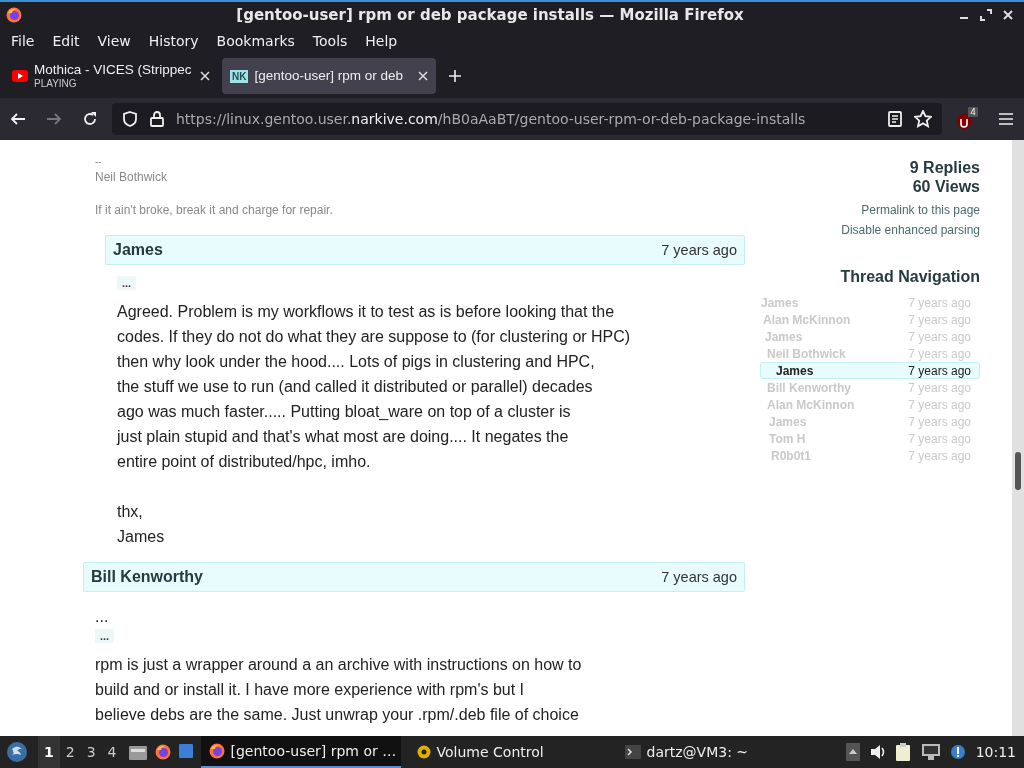 The width and height of the screenshot is (1024, 768). What do you see at coordinates (716, 752) in the screenshot?
I see `taskbar-task: dartz@VM3: ~` at bounding box center [716, 752].